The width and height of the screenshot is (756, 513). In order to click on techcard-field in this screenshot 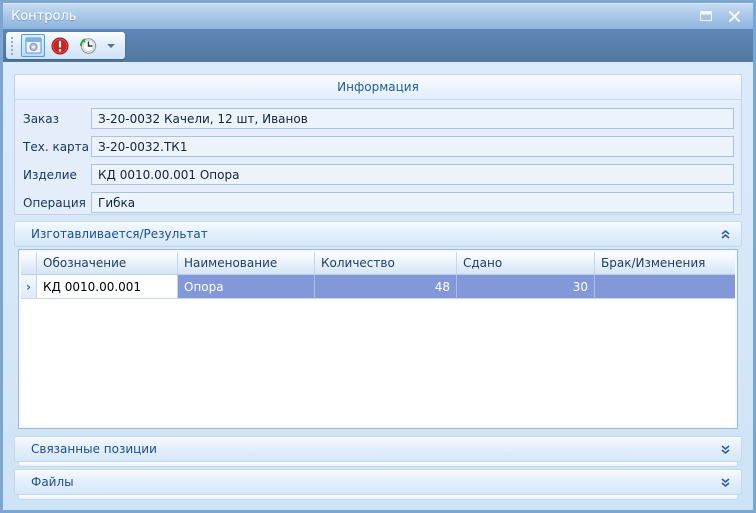, I will do `click(412, 146)`.